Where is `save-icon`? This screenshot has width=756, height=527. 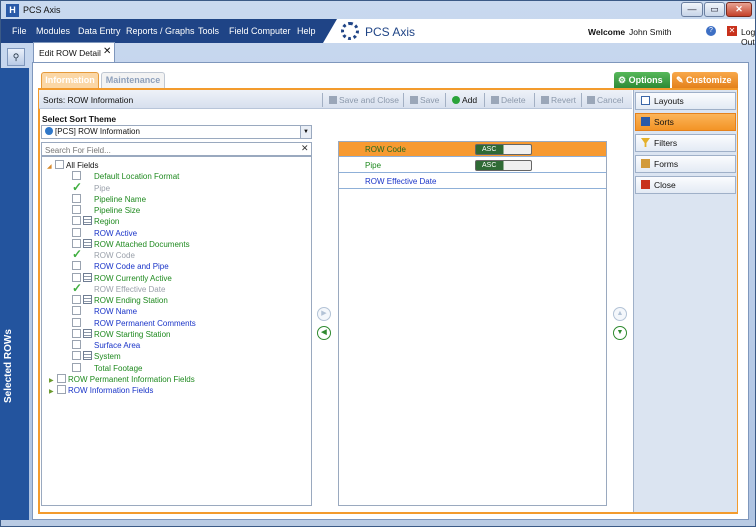 save-icon is located at coordinates (414, 100).